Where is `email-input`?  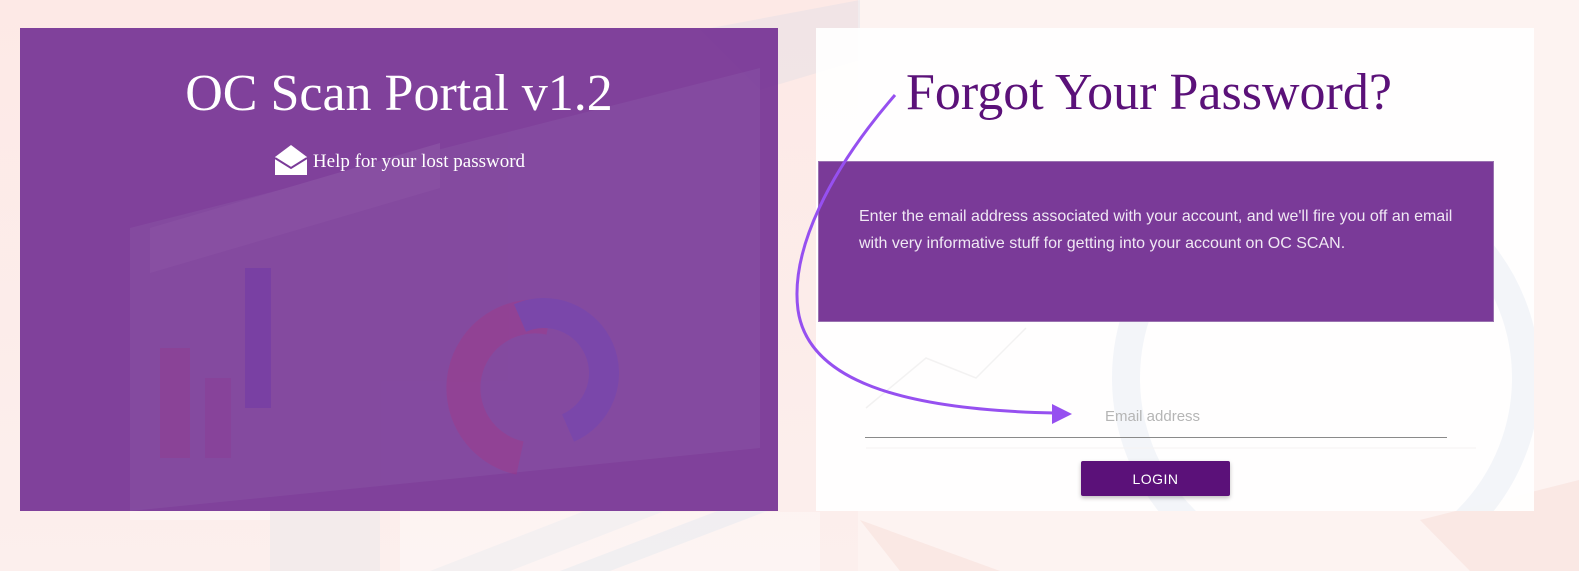
email-input is located at coordinates (1156, 417).